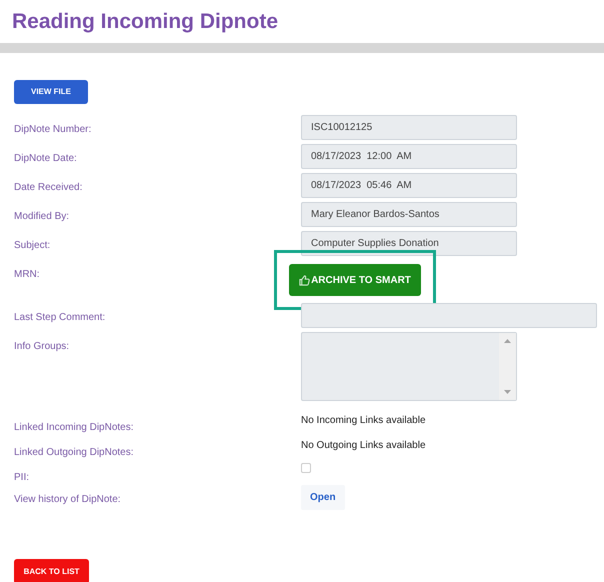 The width and height of the screenshot is (604, 582). What do you see at coordinates (53, 129) in the screenshot?
I see `field-label: DipNote Number:` at bounding box center [53, 129].